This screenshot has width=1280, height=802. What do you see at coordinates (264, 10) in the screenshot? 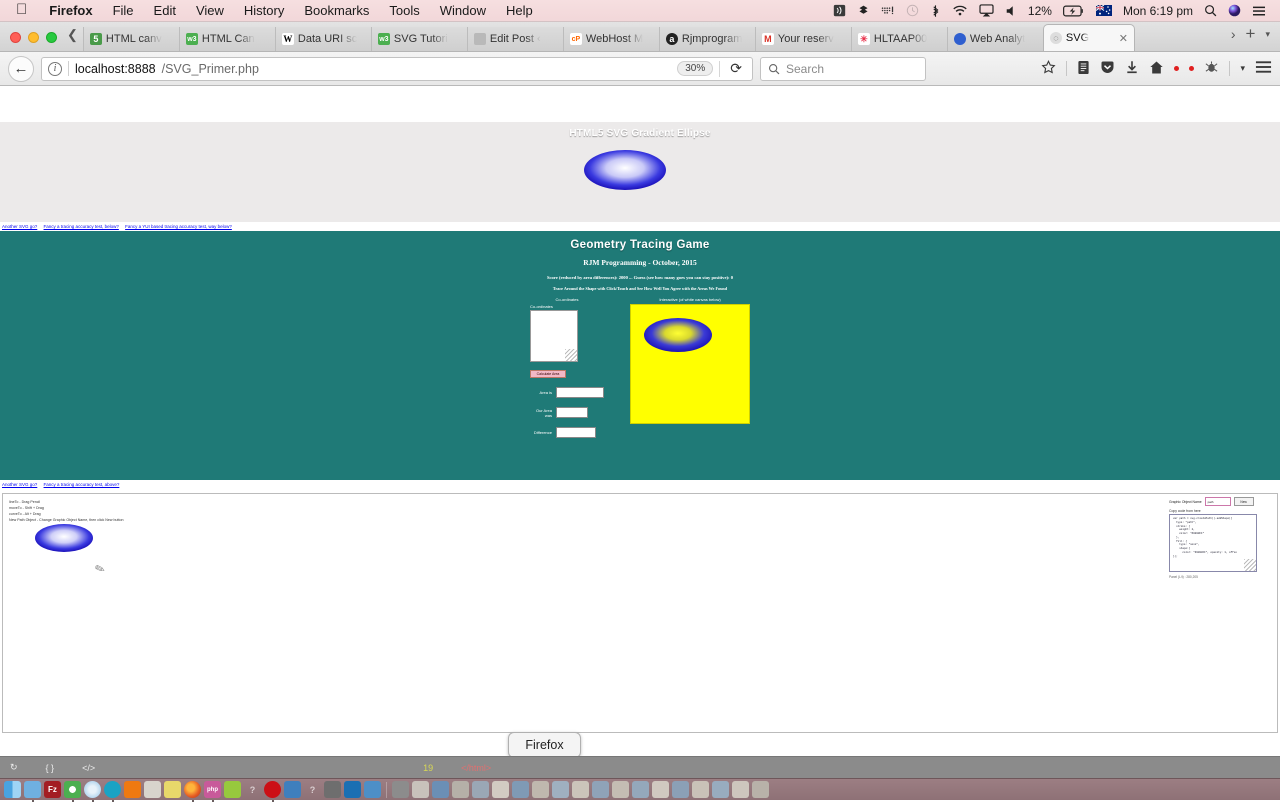
I see `menu-item-history: History` at bounding box center [264, 10].